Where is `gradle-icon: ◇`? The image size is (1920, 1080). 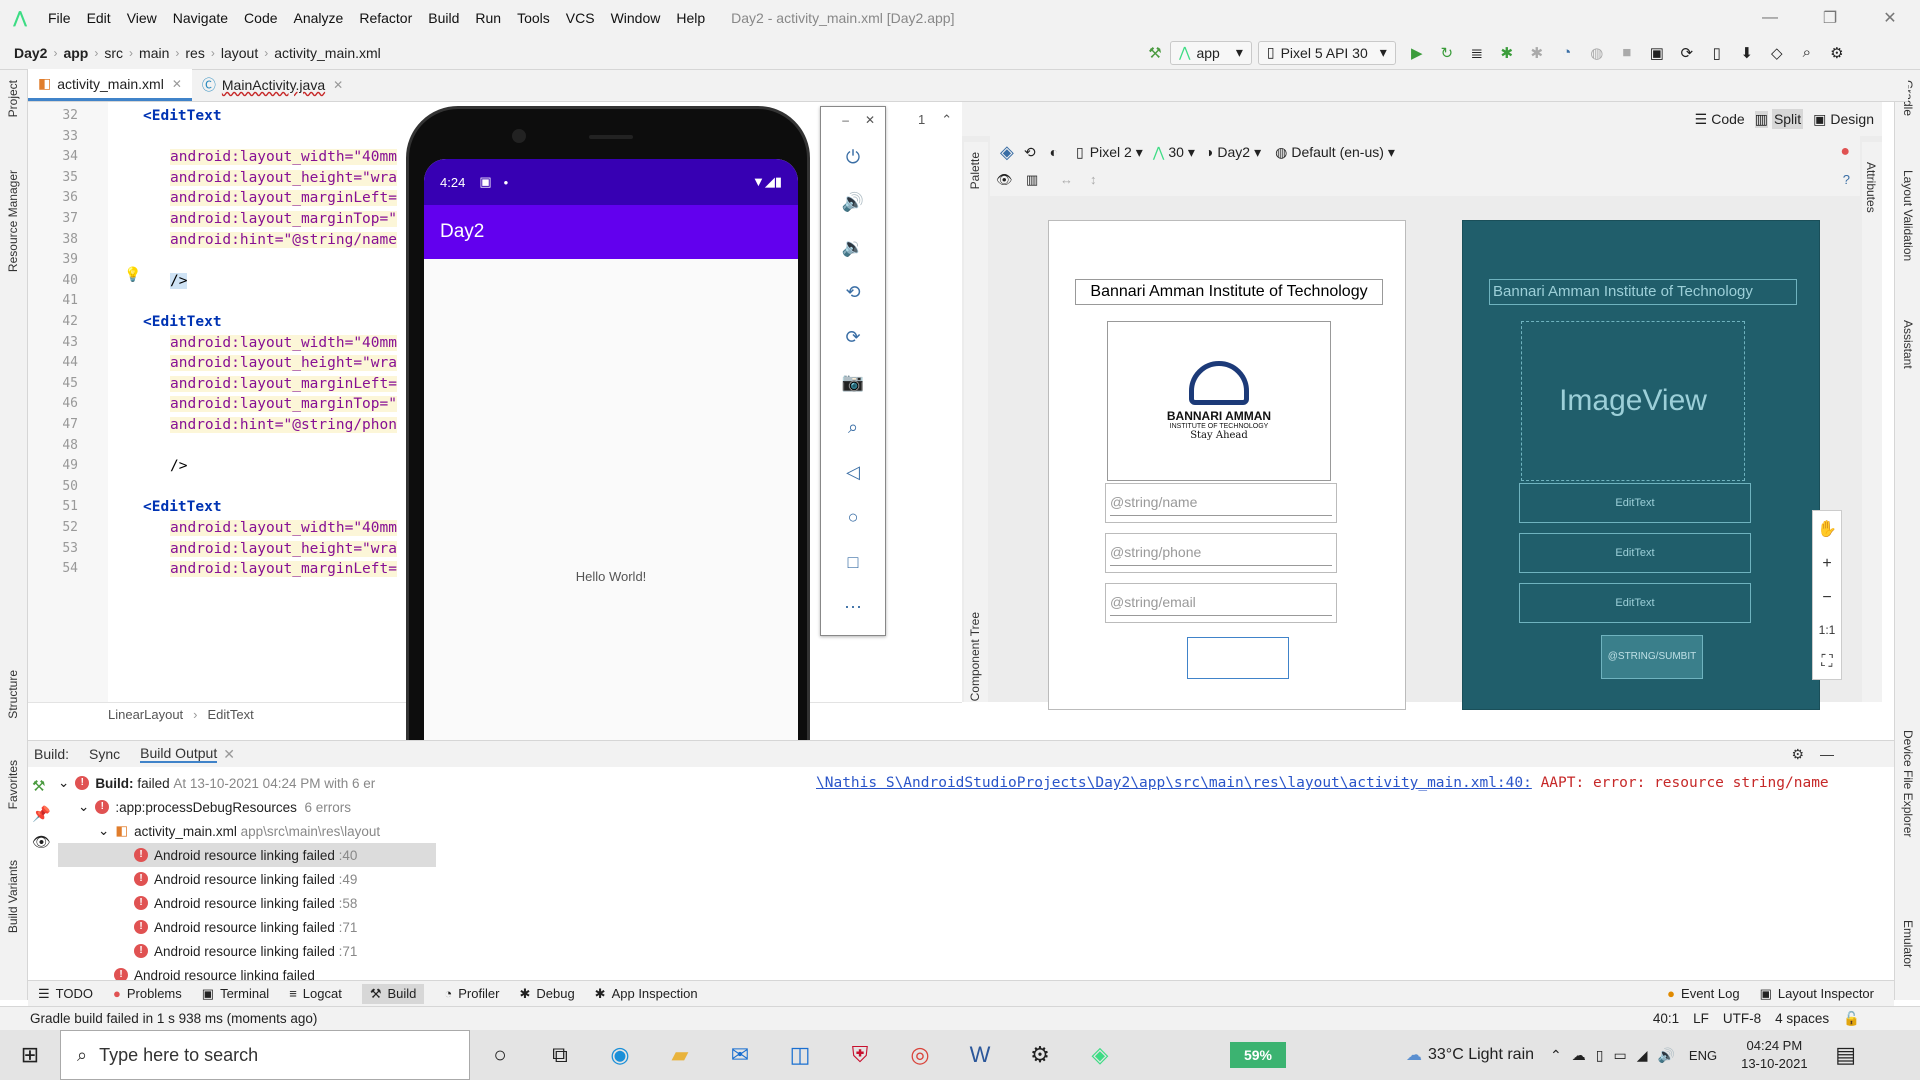 gradle-icon: ◇ is located at coordinates (1777, 53).